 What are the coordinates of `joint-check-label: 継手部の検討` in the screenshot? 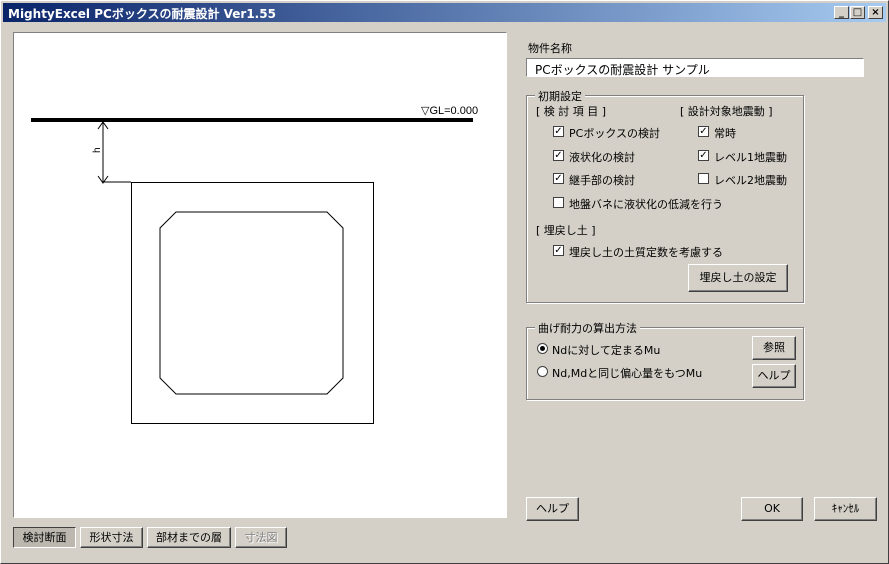 It's located at (602, 180).